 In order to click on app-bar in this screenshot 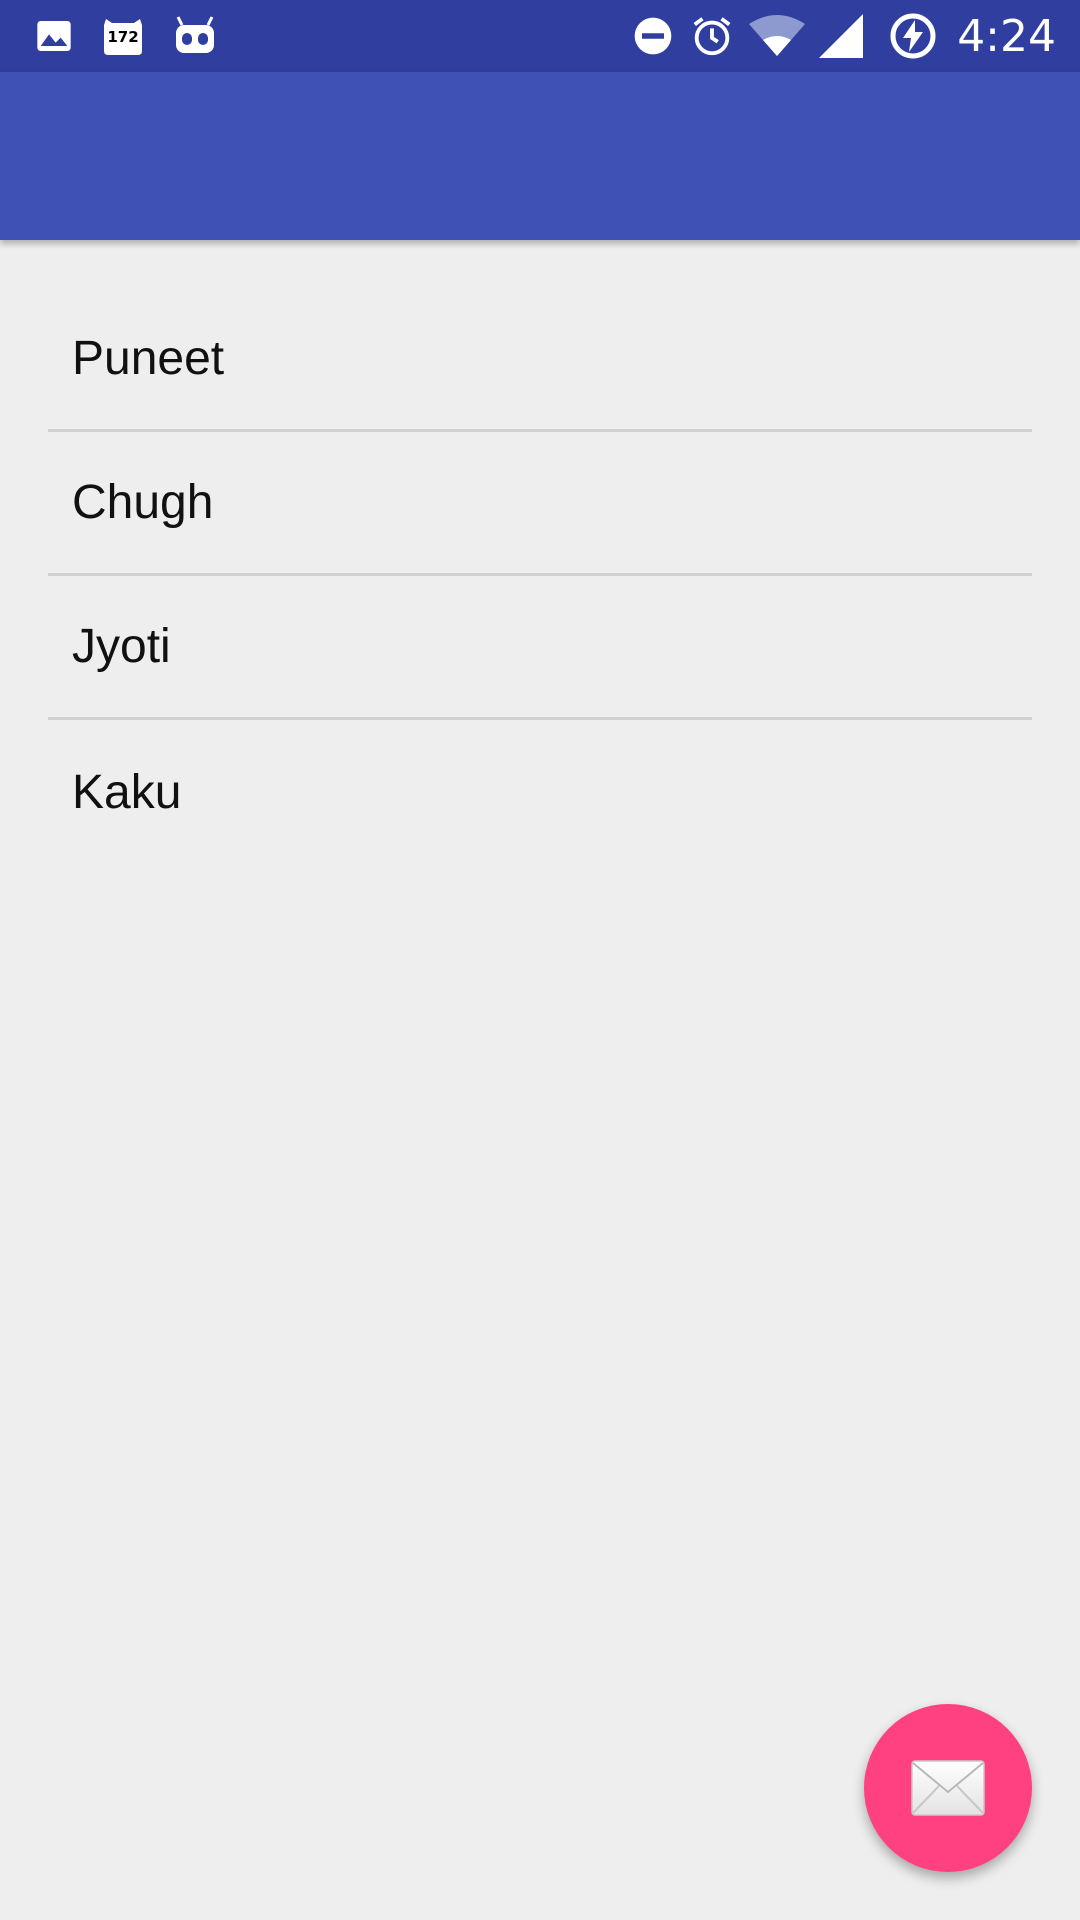, I will do `click(540, 156)`.